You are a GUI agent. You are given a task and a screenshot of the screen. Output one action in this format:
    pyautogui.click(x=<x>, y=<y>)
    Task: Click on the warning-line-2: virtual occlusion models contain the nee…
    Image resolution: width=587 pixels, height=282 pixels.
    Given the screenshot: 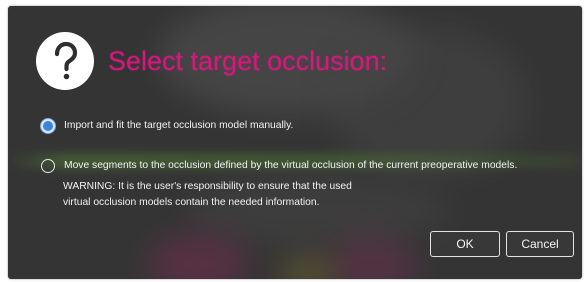 What is the action you would take?
    pyautogui.click(x=191, y=202)
    